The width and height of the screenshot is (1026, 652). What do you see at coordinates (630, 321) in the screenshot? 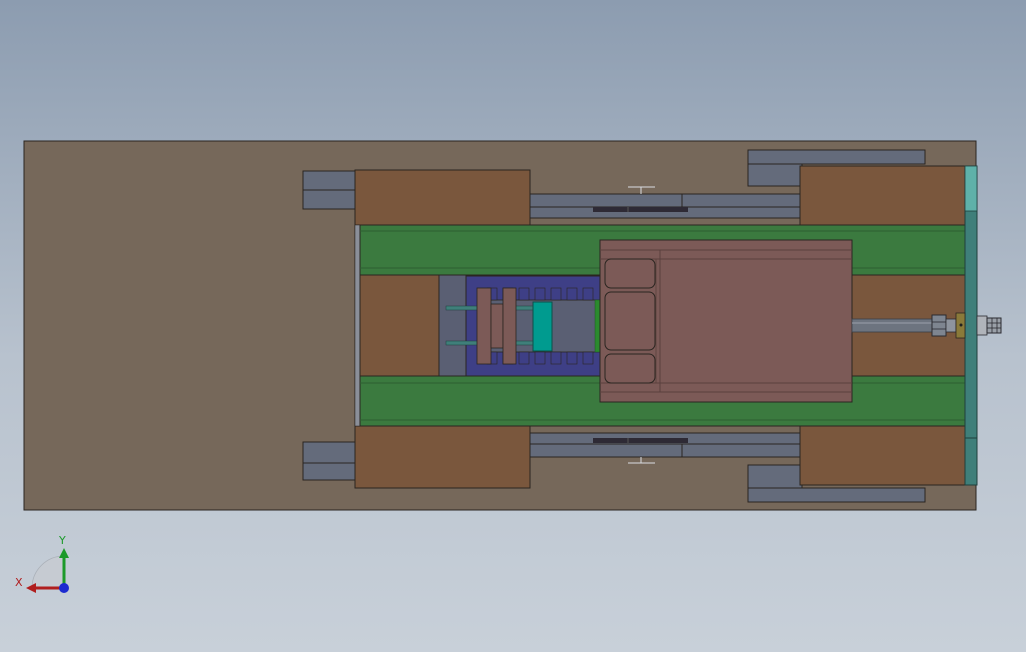
I see `carriage-pocket-middle` at bounding box center [630, 321].